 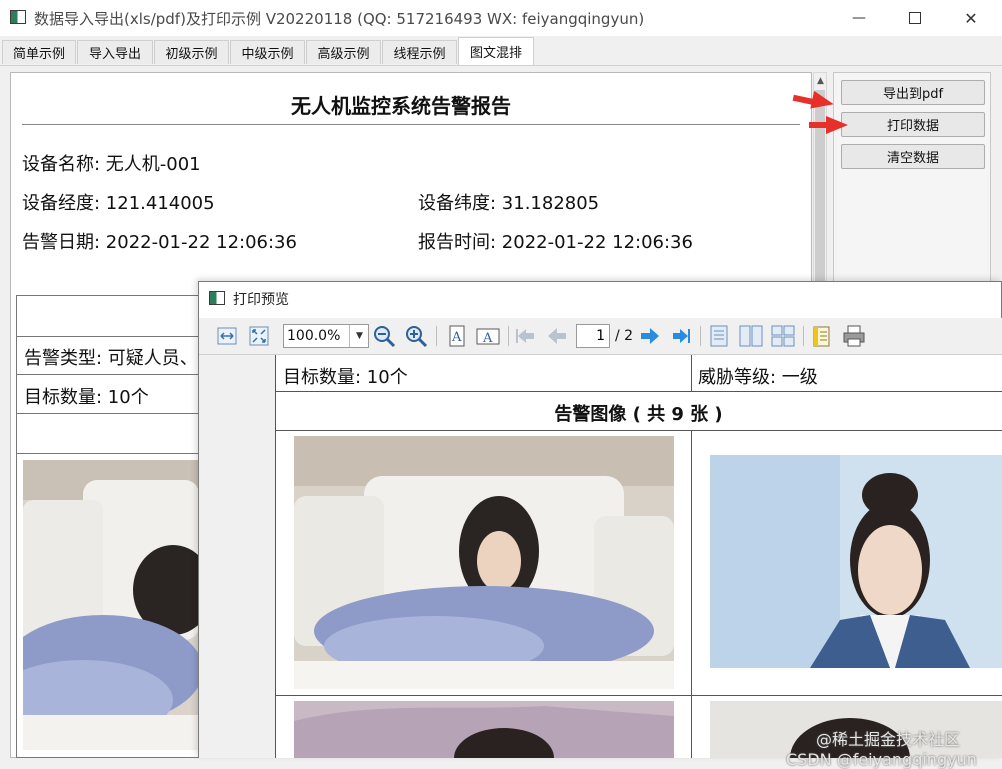 What do you see at coordinates (159, 242) in the screenshot?
I see `alarm-date: 告警日期: 2022-01-22 12:06:36` at bounding box center [159, 242].